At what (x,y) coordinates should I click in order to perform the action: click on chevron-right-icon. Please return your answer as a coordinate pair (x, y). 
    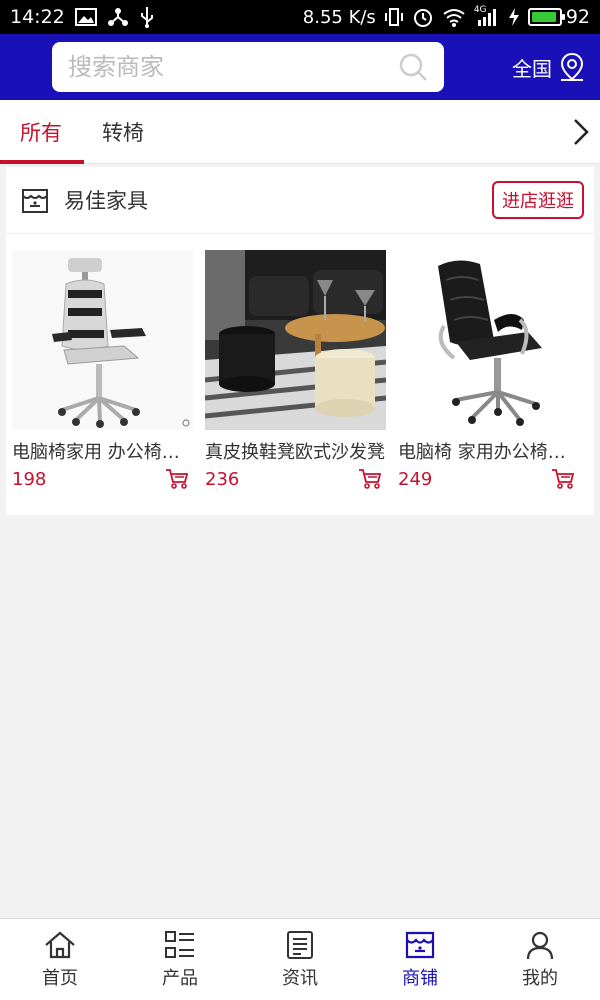
    Looking at the image, I should click on (581, 132).